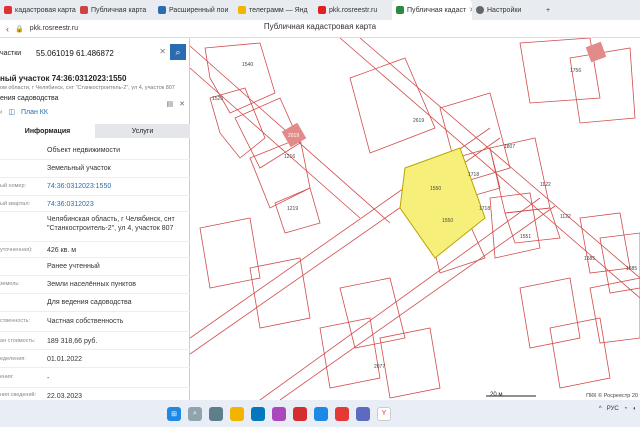 The height and width of the screenshot is (427, 640). What do you see at coordinates (278, 10) in the screenshot?
I see `tab-label: телеграмм — Янд` at bounding box center [278, 10].